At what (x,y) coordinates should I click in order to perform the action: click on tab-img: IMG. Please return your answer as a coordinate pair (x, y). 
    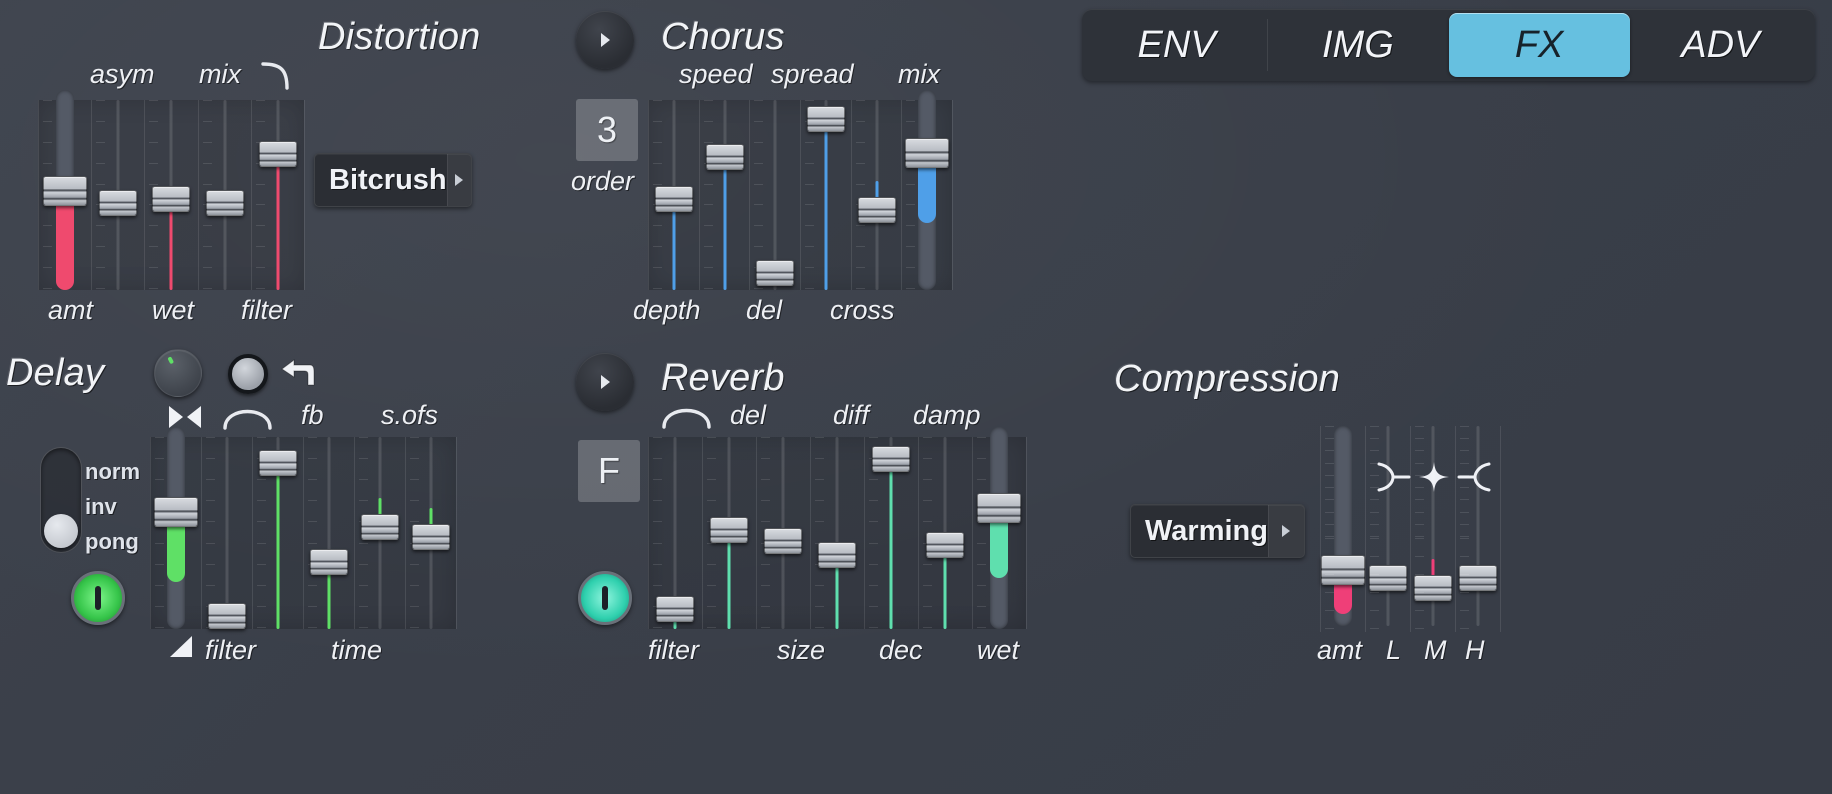
    Looking at the image, I should click on (1357, 45).